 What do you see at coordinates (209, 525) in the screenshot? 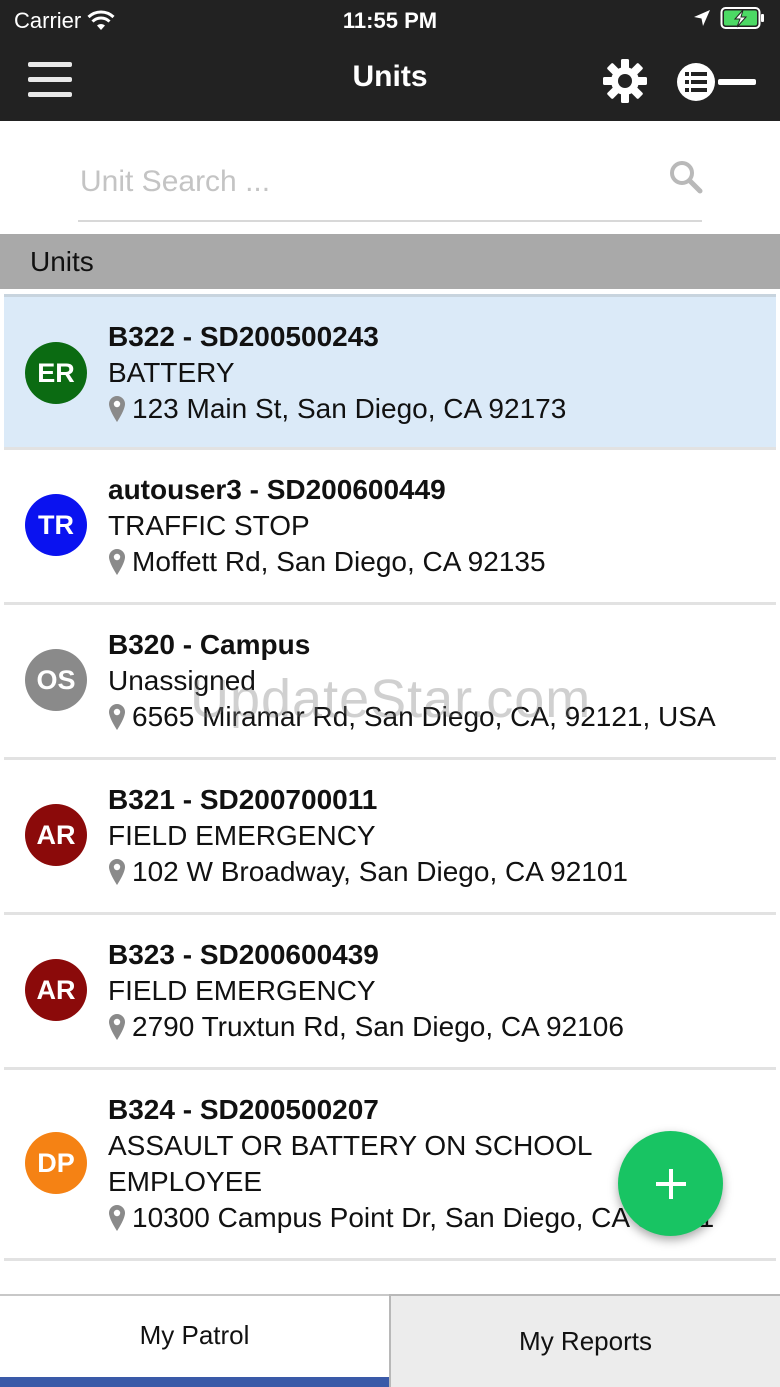
I see `unit-status: TRAFFIC STOP` at bounding box center [209, 525].